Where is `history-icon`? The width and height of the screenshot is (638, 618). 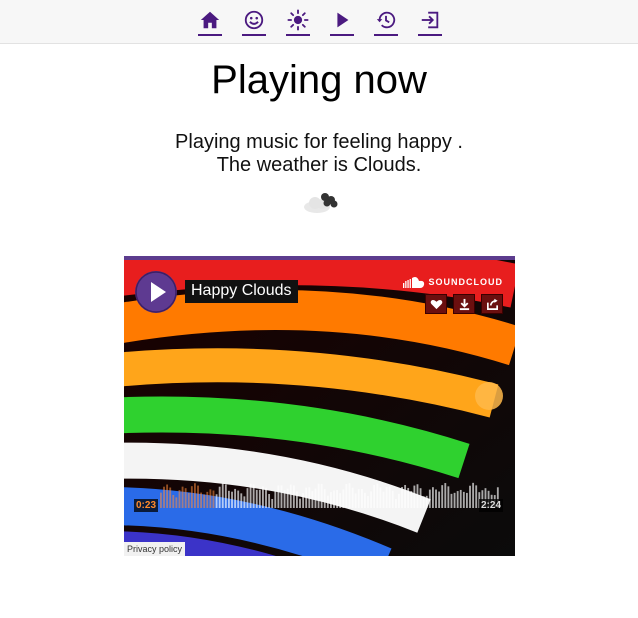
history-icon is located at coordinates (386, 20).